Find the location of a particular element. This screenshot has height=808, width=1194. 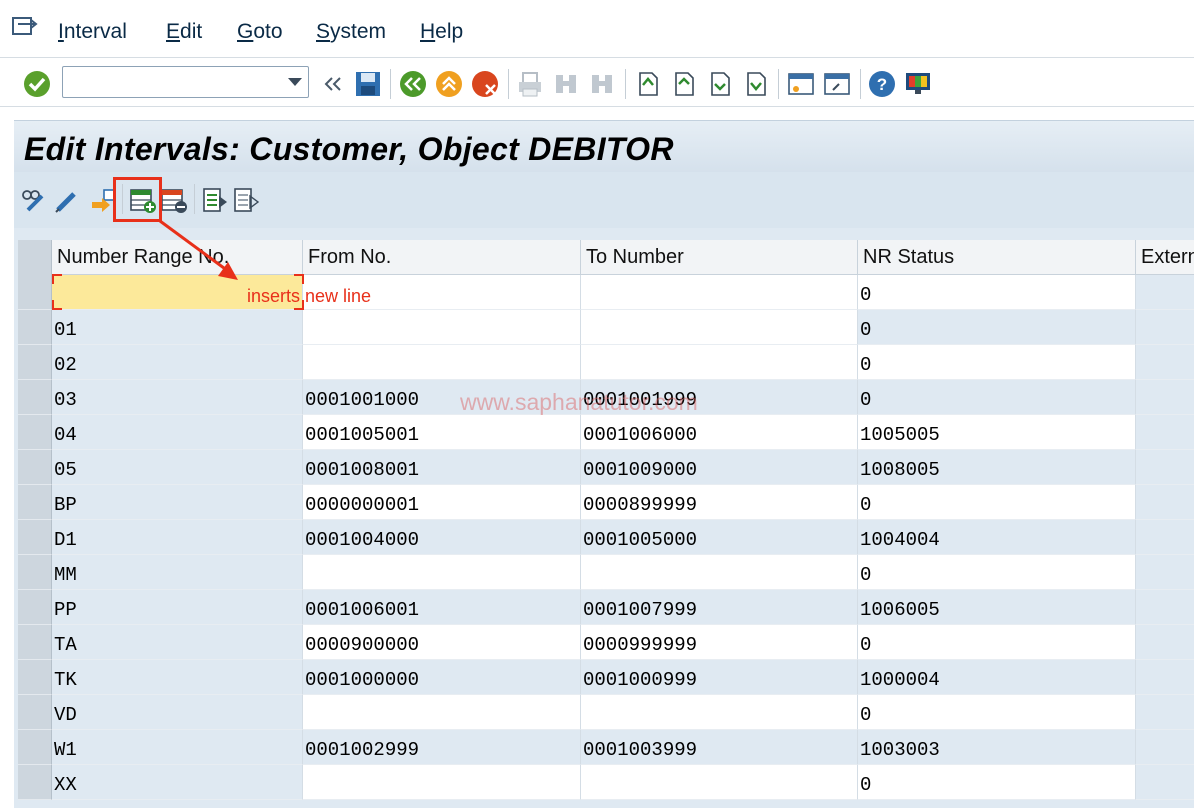

chevron-down-icon is located at coordinates (295, 82).